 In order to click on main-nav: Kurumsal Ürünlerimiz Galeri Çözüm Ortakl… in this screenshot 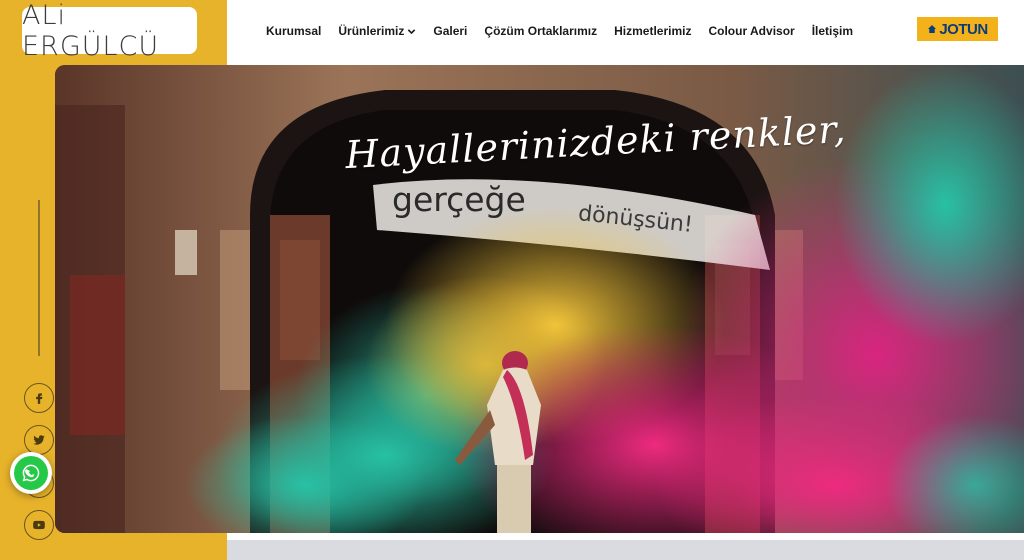, I will do `click(559, 31)`.